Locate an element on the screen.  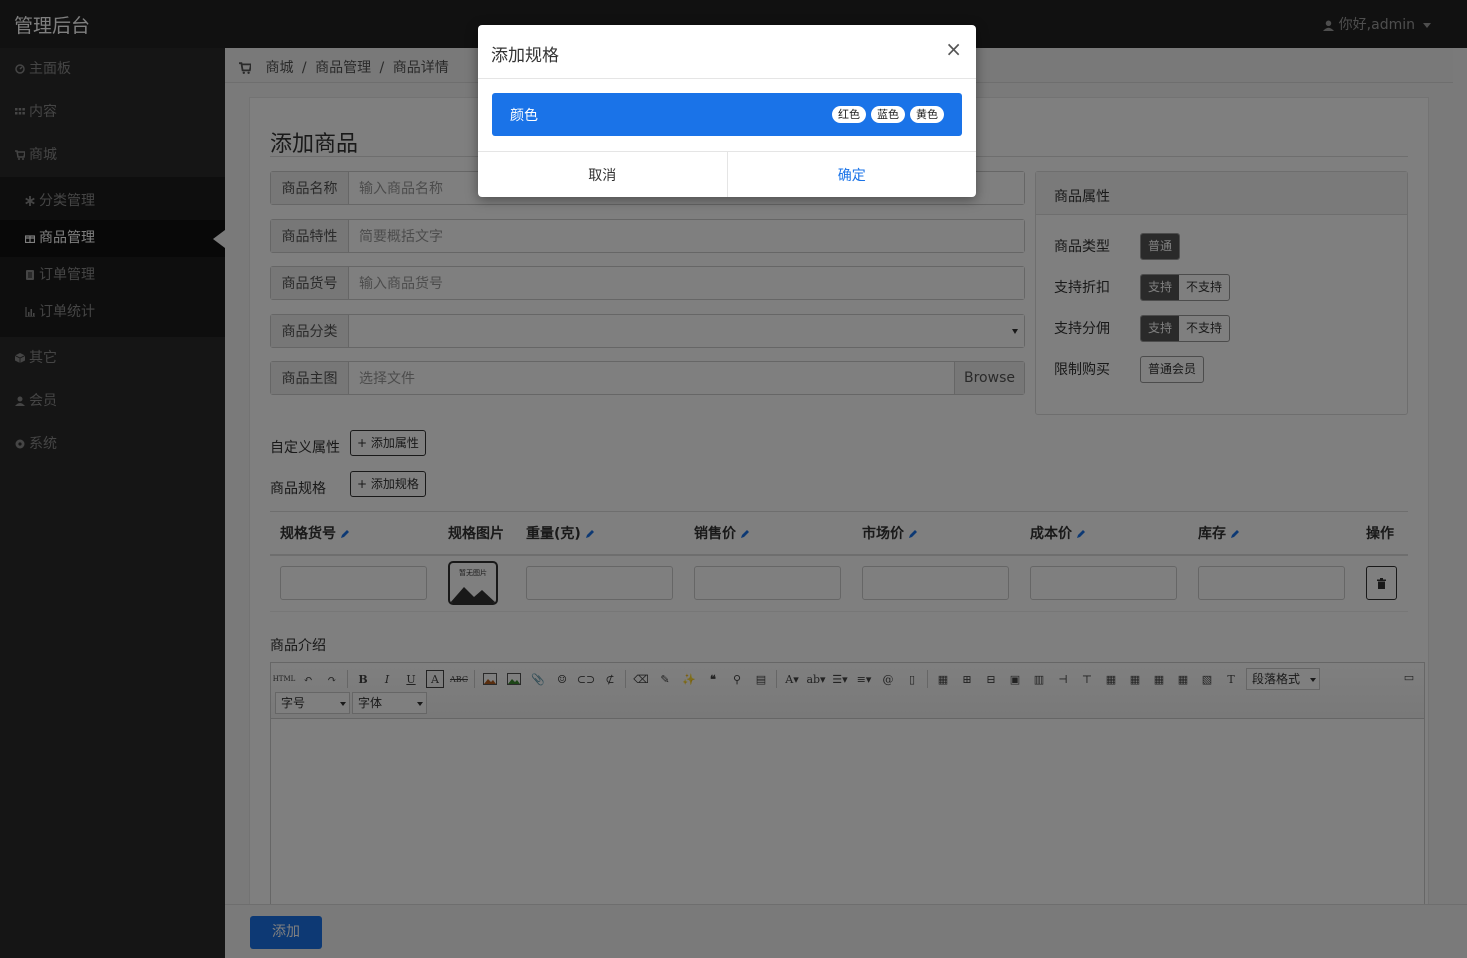
modal-footer: 取消 确定 is located at coordinates (727, 174).